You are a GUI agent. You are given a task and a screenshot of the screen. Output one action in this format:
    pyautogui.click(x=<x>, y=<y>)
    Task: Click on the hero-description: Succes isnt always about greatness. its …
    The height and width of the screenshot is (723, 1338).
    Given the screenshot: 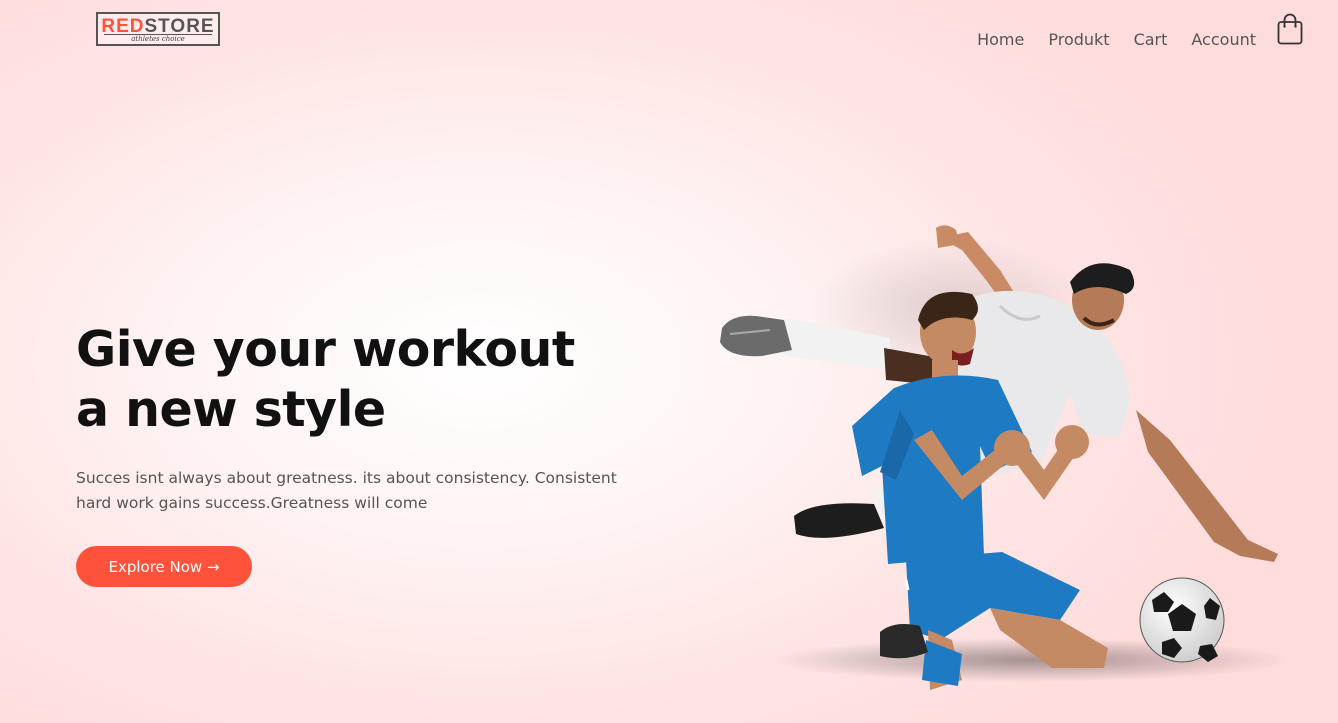 What is the action you would take?
    pyautogui.click(x=346, y=490)
    